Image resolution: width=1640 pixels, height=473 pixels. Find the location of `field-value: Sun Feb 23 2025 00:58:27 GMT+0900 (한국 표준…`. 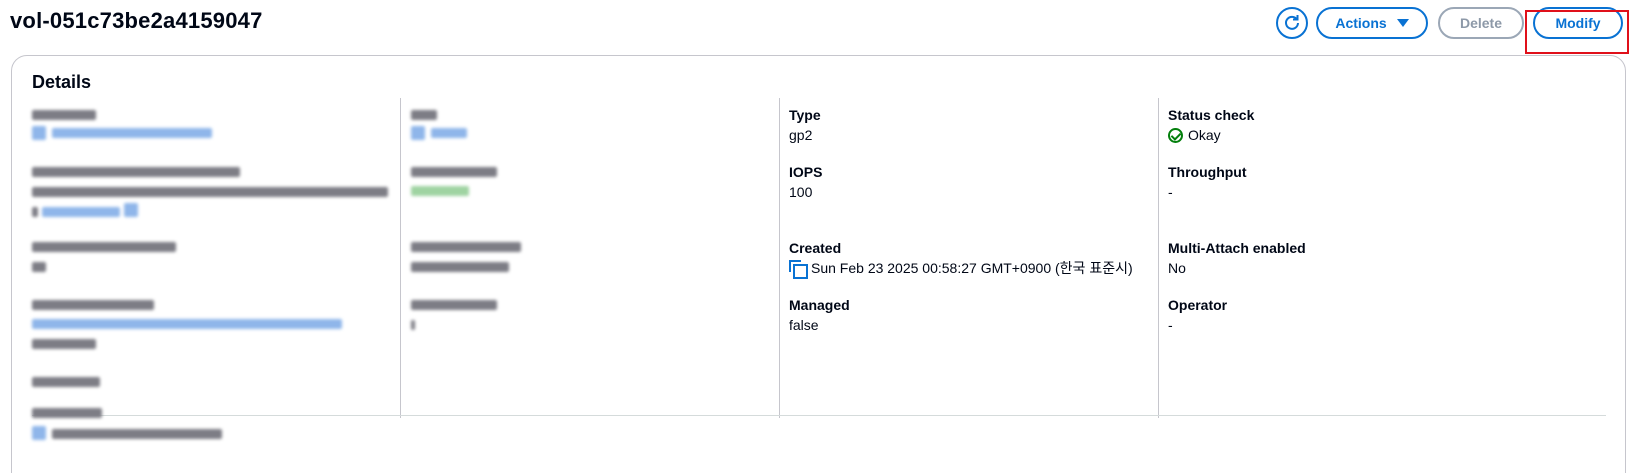

field-value: Sun Feb 23 2025 00:58:27 GMT+0900 (한국 표준… is located at coordinates (972, 268).